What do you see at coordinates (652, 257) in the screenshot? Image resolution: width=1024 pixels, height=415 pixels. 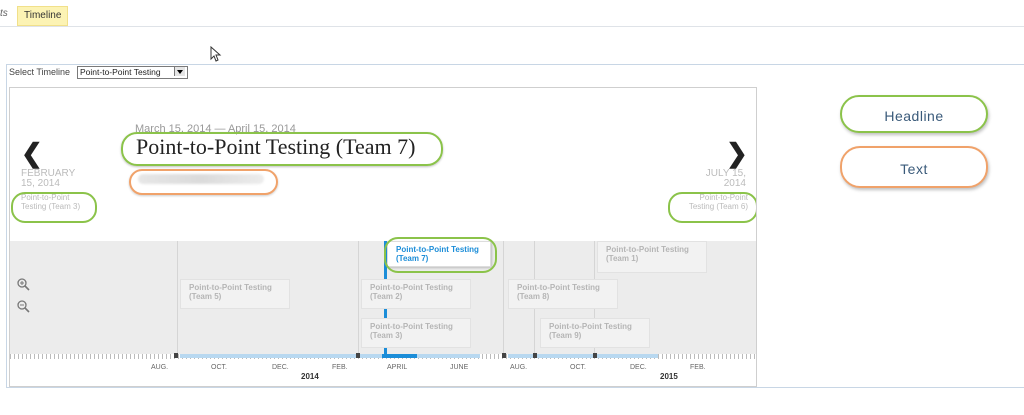 I see `timeline-marker: Point-to-Point Testing (Team 1)` at bounding box center [652, 257].